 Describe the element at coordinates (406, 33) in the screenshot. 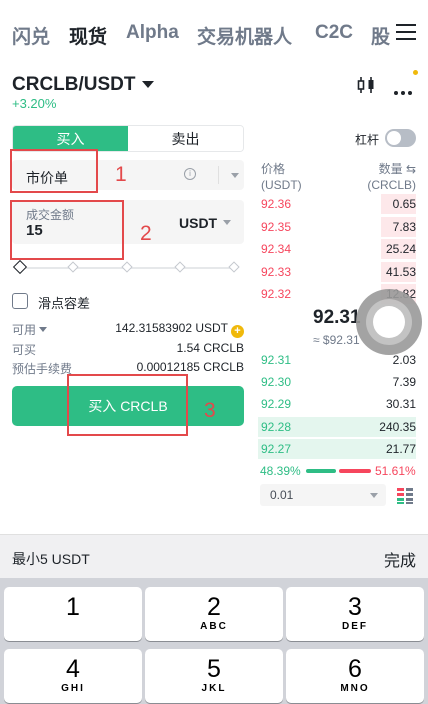

I see `hamburger-menu-icon` at that location.